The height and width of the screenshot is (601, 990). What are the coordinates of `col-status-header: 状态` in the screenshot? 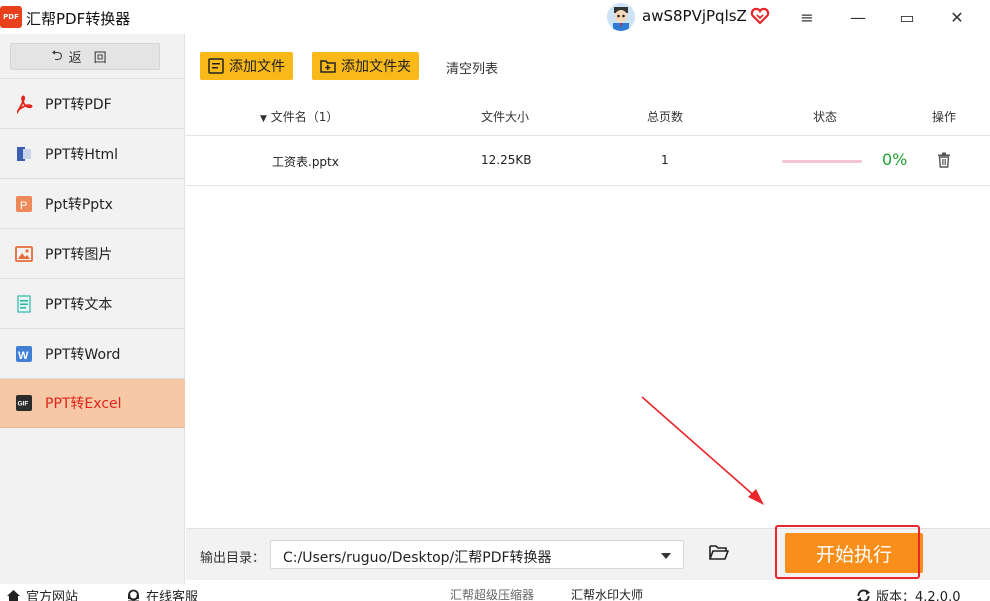 It's located at (825, 117).